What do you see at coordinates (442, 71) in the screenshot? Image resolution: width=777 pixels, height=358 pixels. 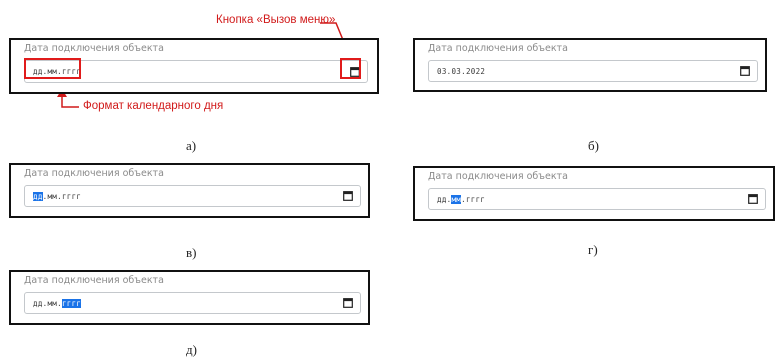 I see `day-segment: 03` at bounding box center [442, 71].